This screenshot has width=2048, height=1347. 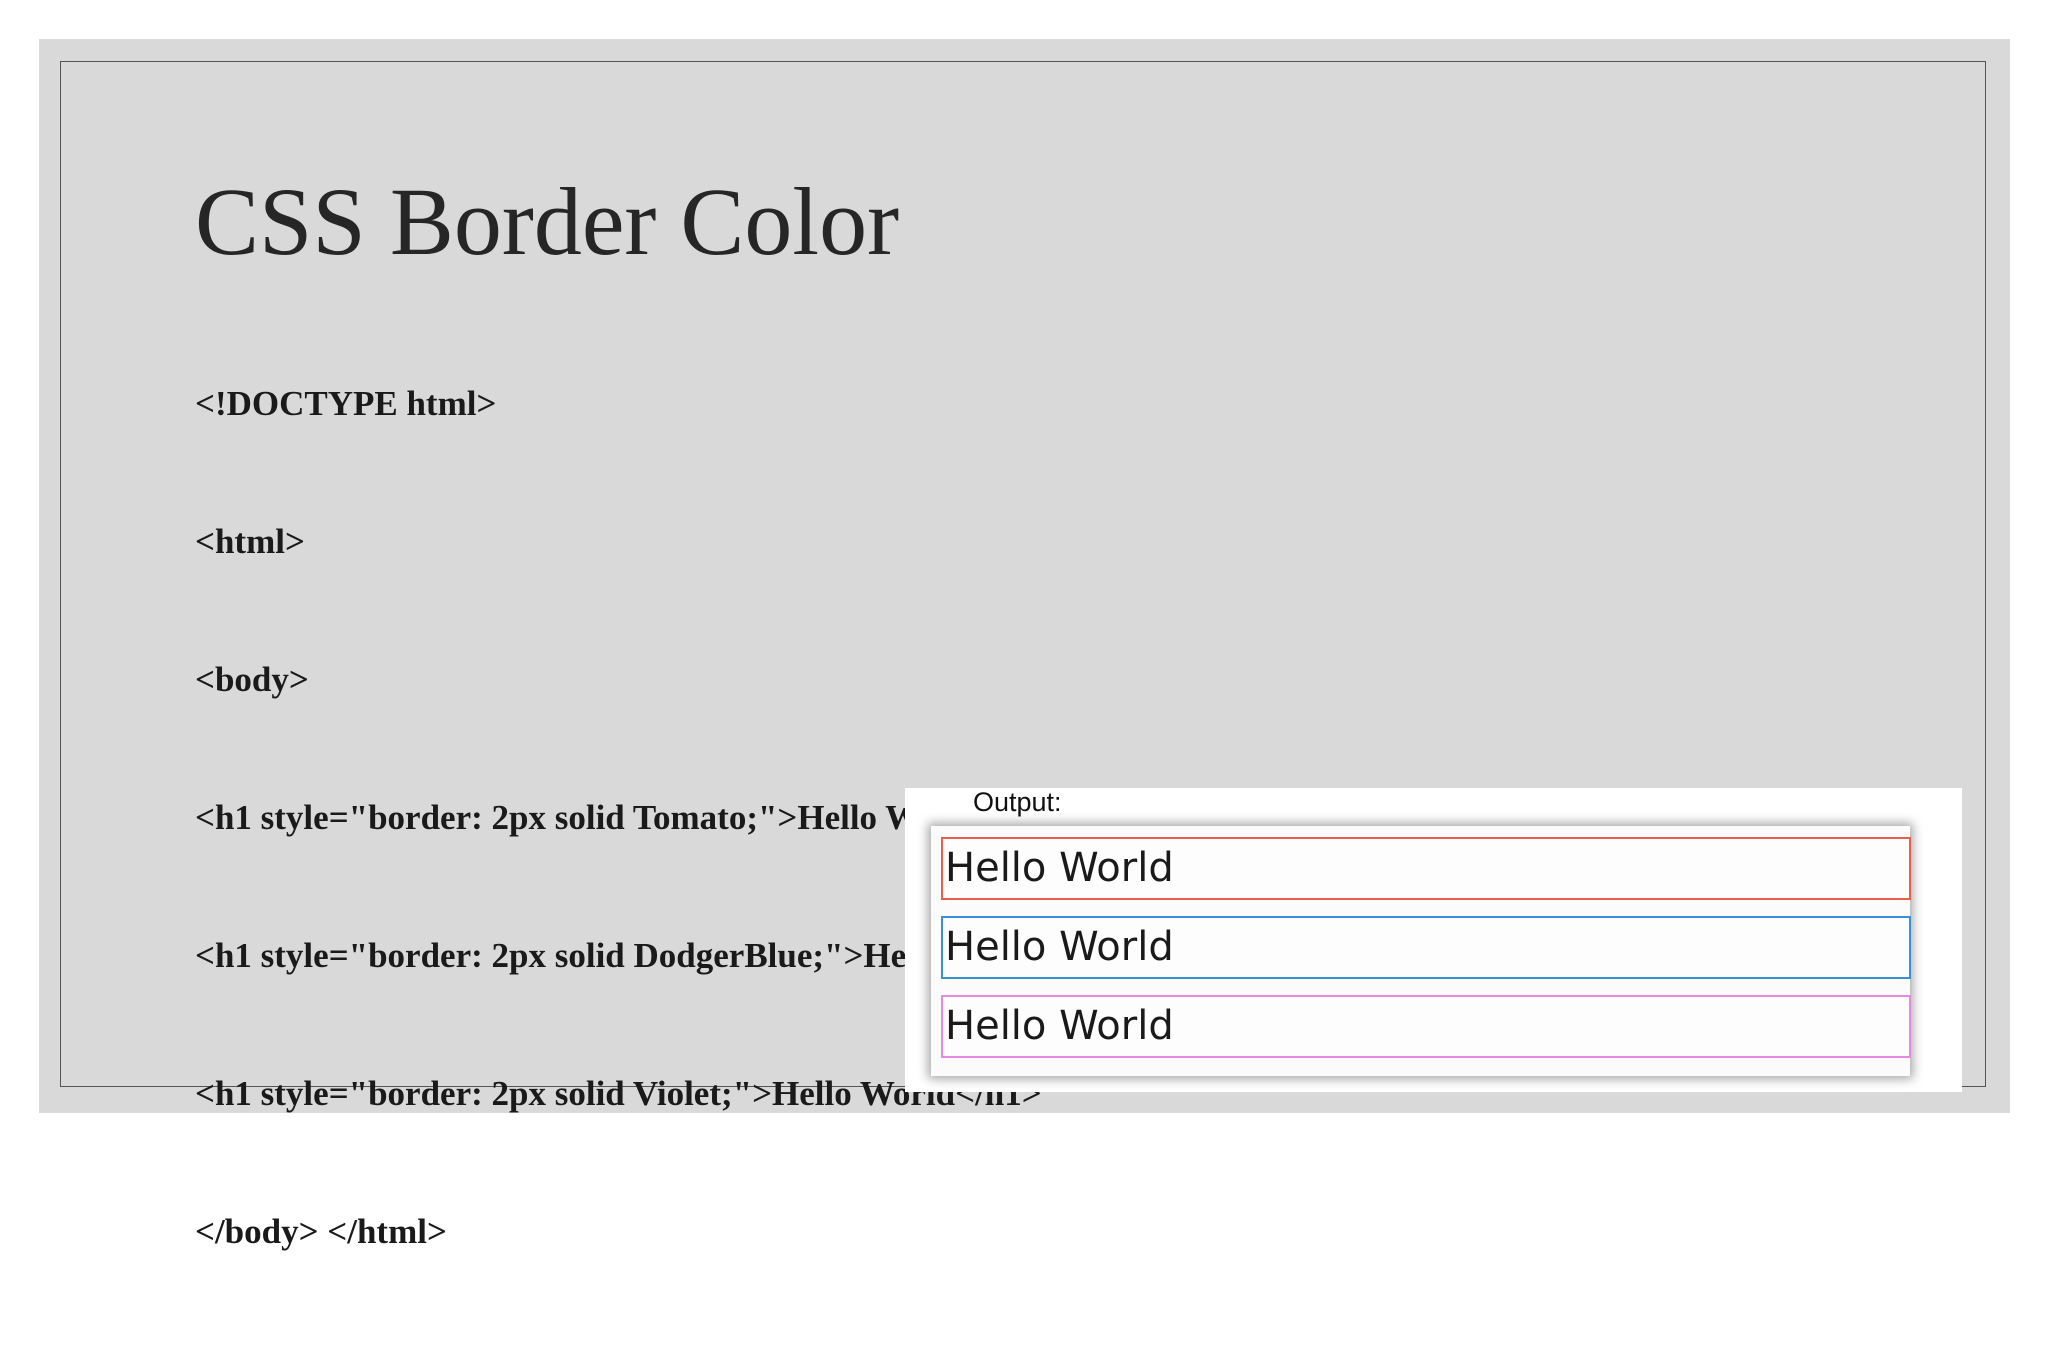 I want to click on code-line: </body> </html>, so click(x=321, y=1231).